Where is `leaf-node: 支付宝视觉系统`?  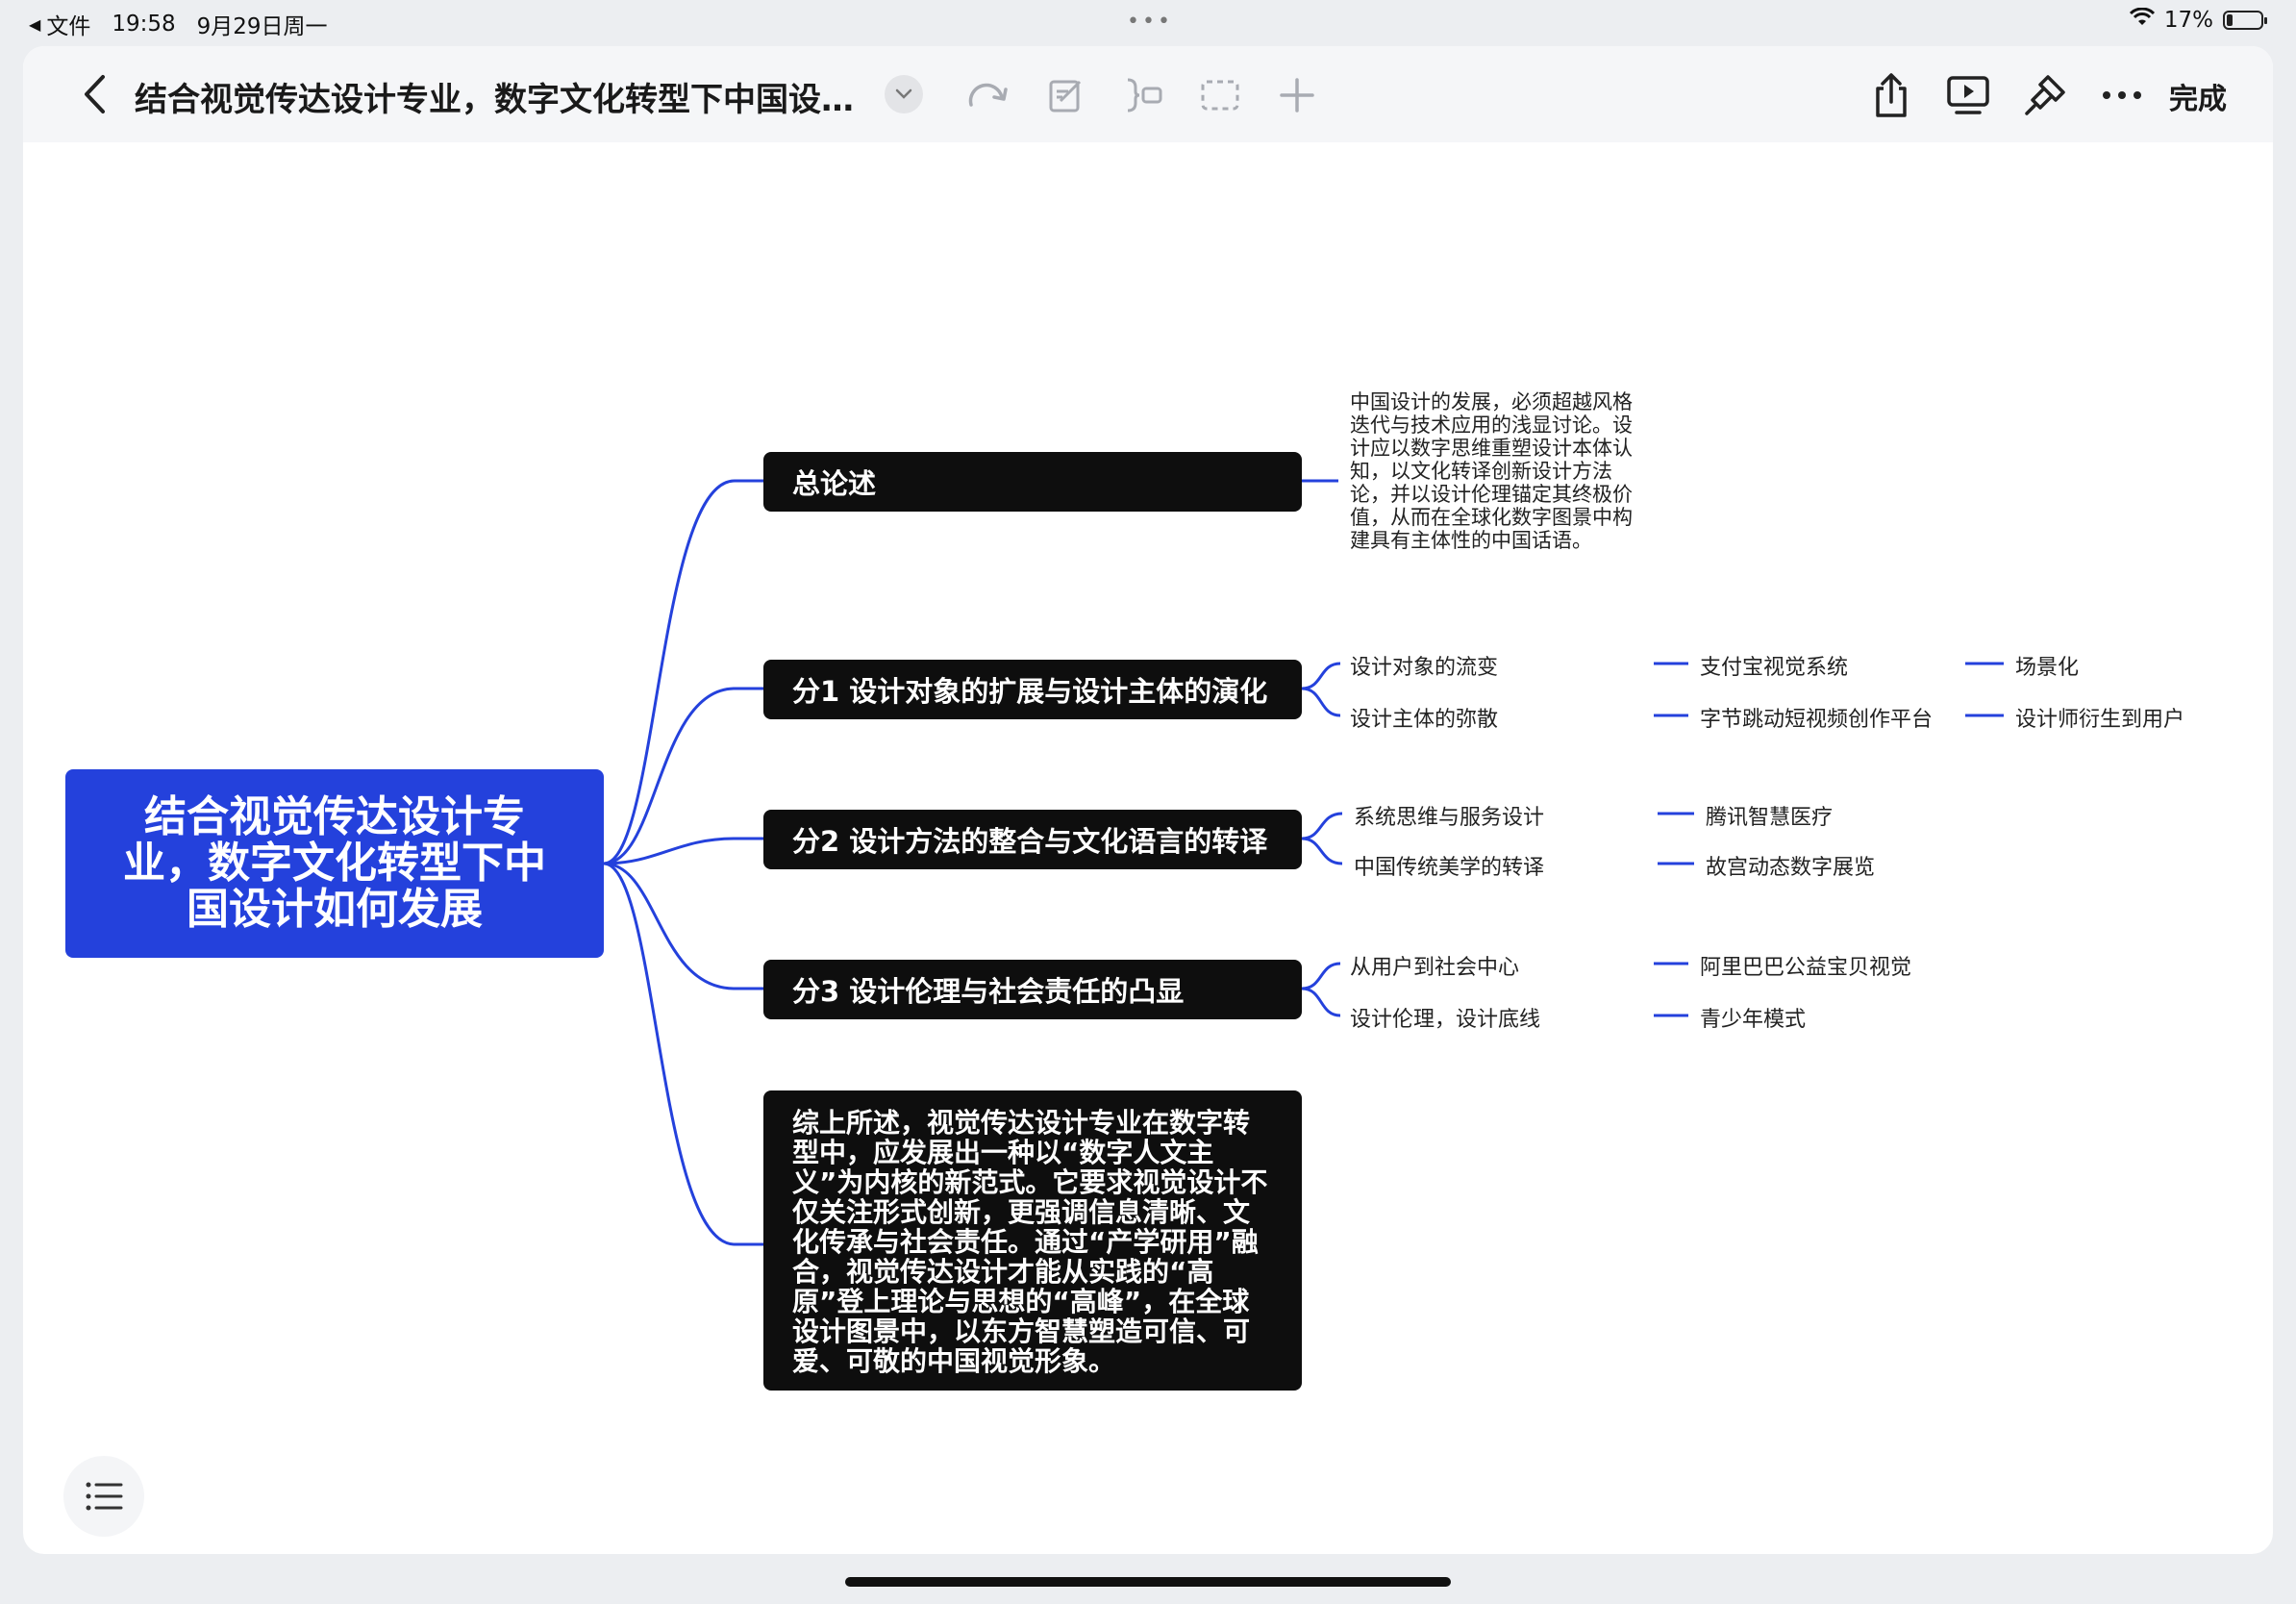 leaf-node: 支付宝视觉系统 is located at coordinates (1774, 665).